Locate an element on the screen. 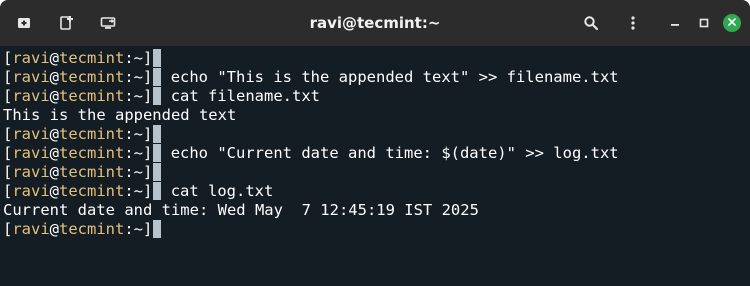  split-terminal-icon is located at coordinates (66, 23).